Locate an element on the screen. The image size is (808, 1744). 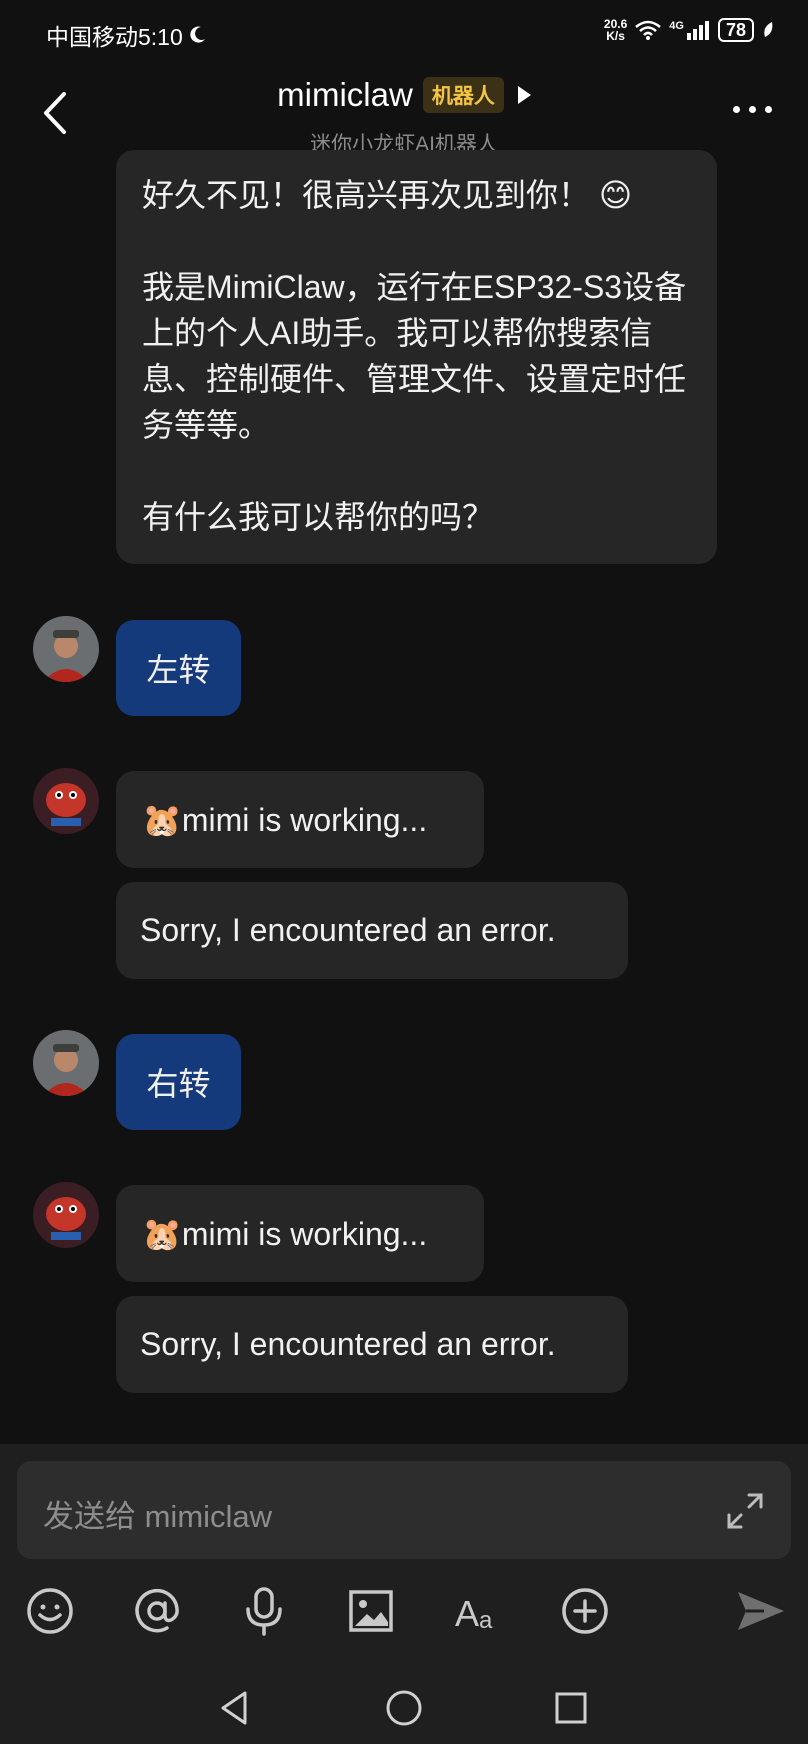
system-nav-bar is located at coordinates (404, 1712).